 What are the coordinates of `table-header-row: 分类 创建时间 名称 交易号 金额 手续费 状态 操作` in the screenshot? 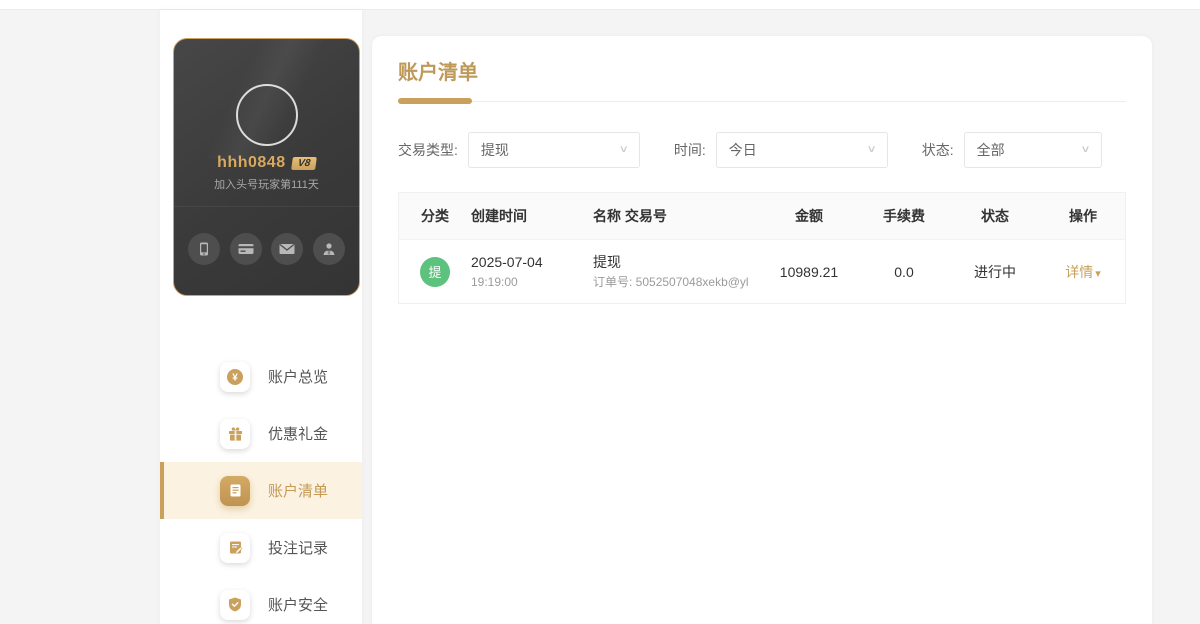 It's located at (762, 216).